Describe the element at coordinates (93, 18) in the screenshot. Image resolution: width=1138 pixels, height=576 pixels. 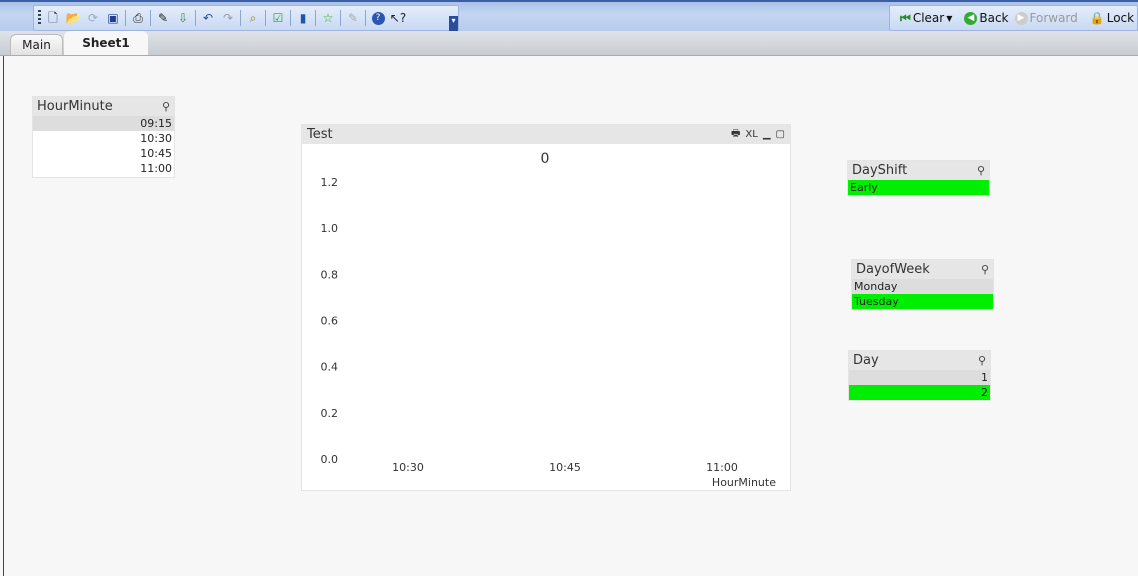
I see `reload-icon: ⟳` at that location.